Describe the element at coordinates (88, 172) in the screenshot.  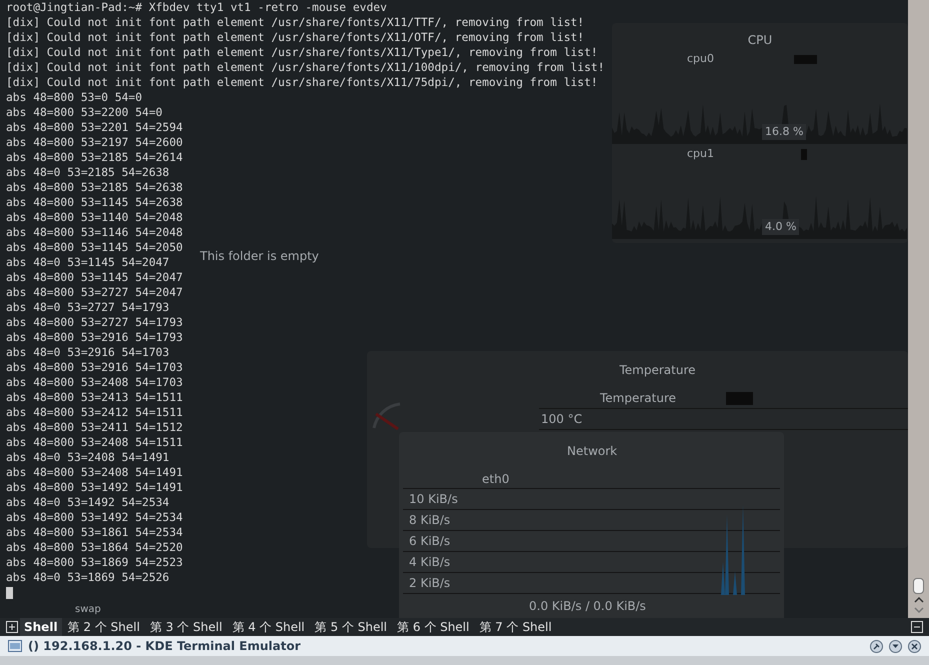
I see `terminal-line: abs 48=0 53=2185 54=2638` at that location.